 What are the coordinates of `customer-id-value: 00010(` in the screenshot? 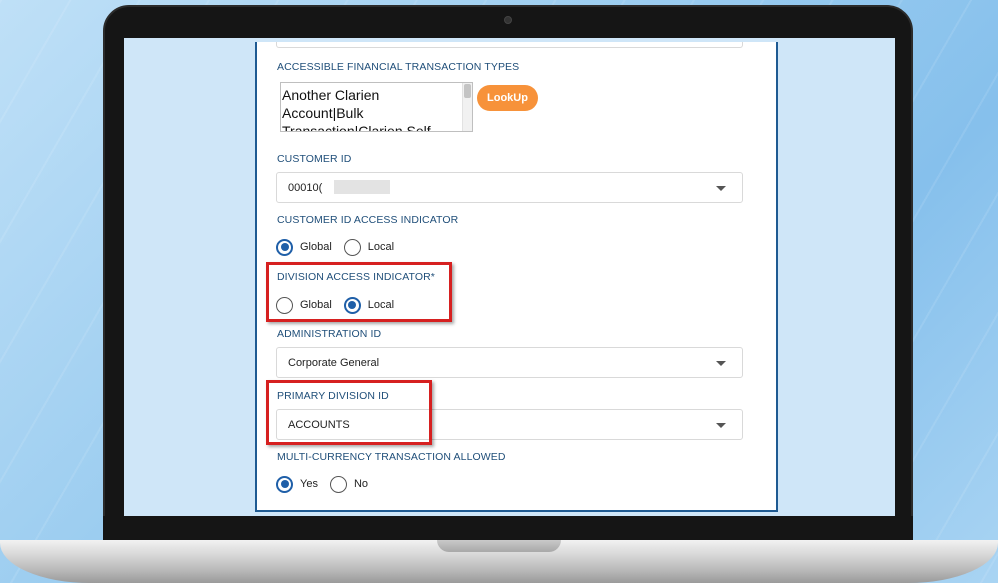 It's located at (305, 188).